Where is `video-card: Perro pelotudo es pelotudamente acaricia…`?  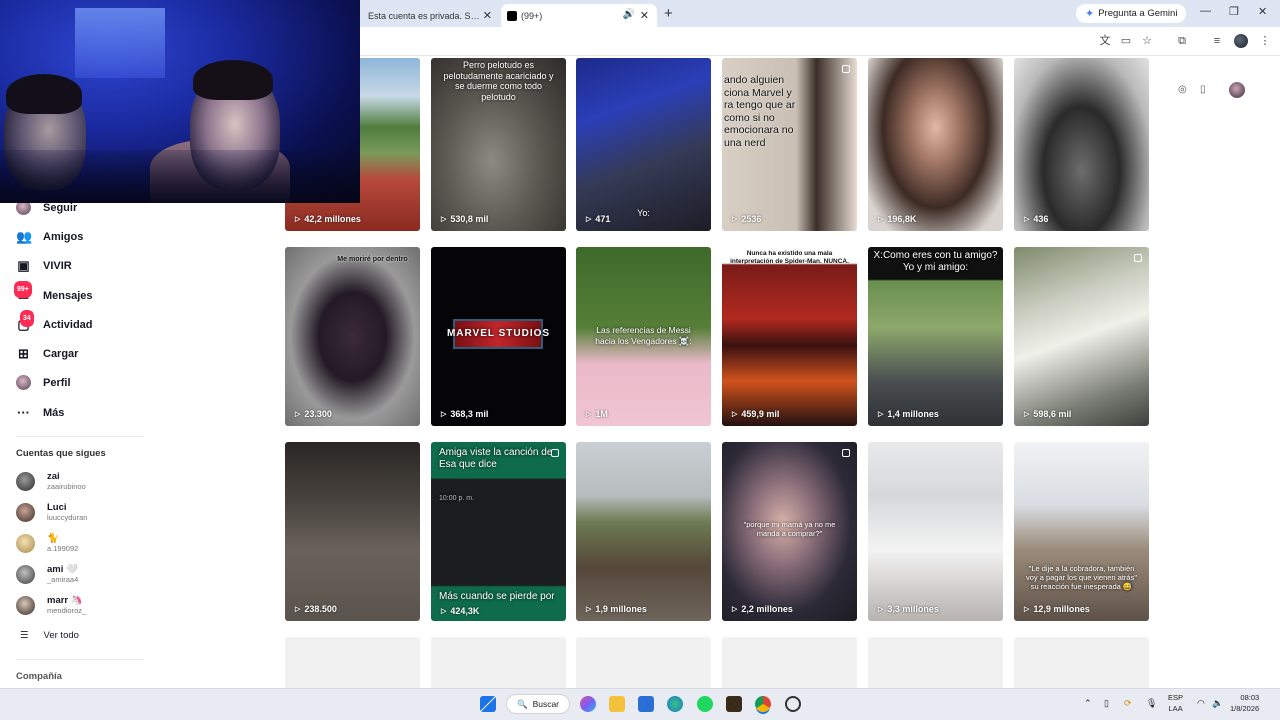
video-card: Perro pelotudo es pelotudamente acaricia… is located at coordinates (498, 144).